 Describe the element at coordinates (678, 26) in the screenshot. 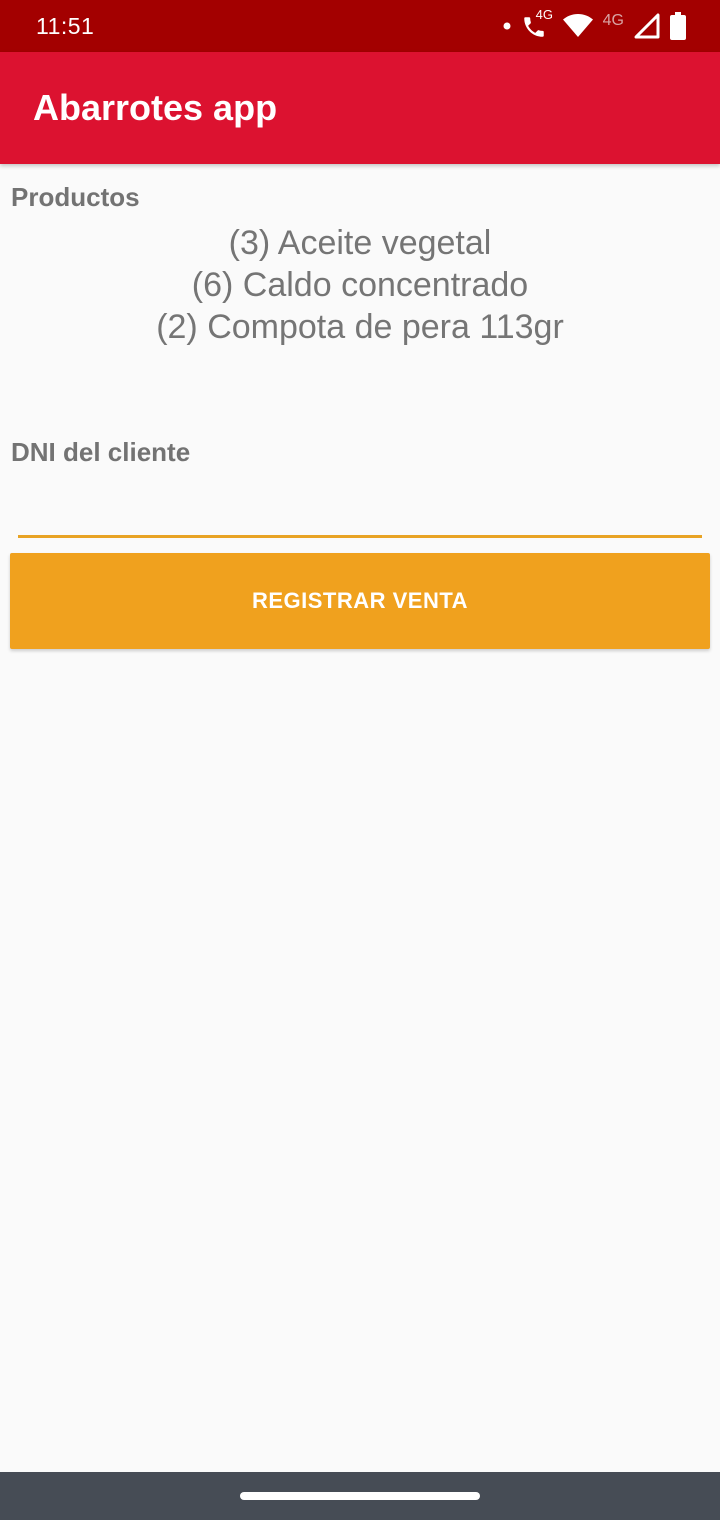

I see `battery-icon` at that location.